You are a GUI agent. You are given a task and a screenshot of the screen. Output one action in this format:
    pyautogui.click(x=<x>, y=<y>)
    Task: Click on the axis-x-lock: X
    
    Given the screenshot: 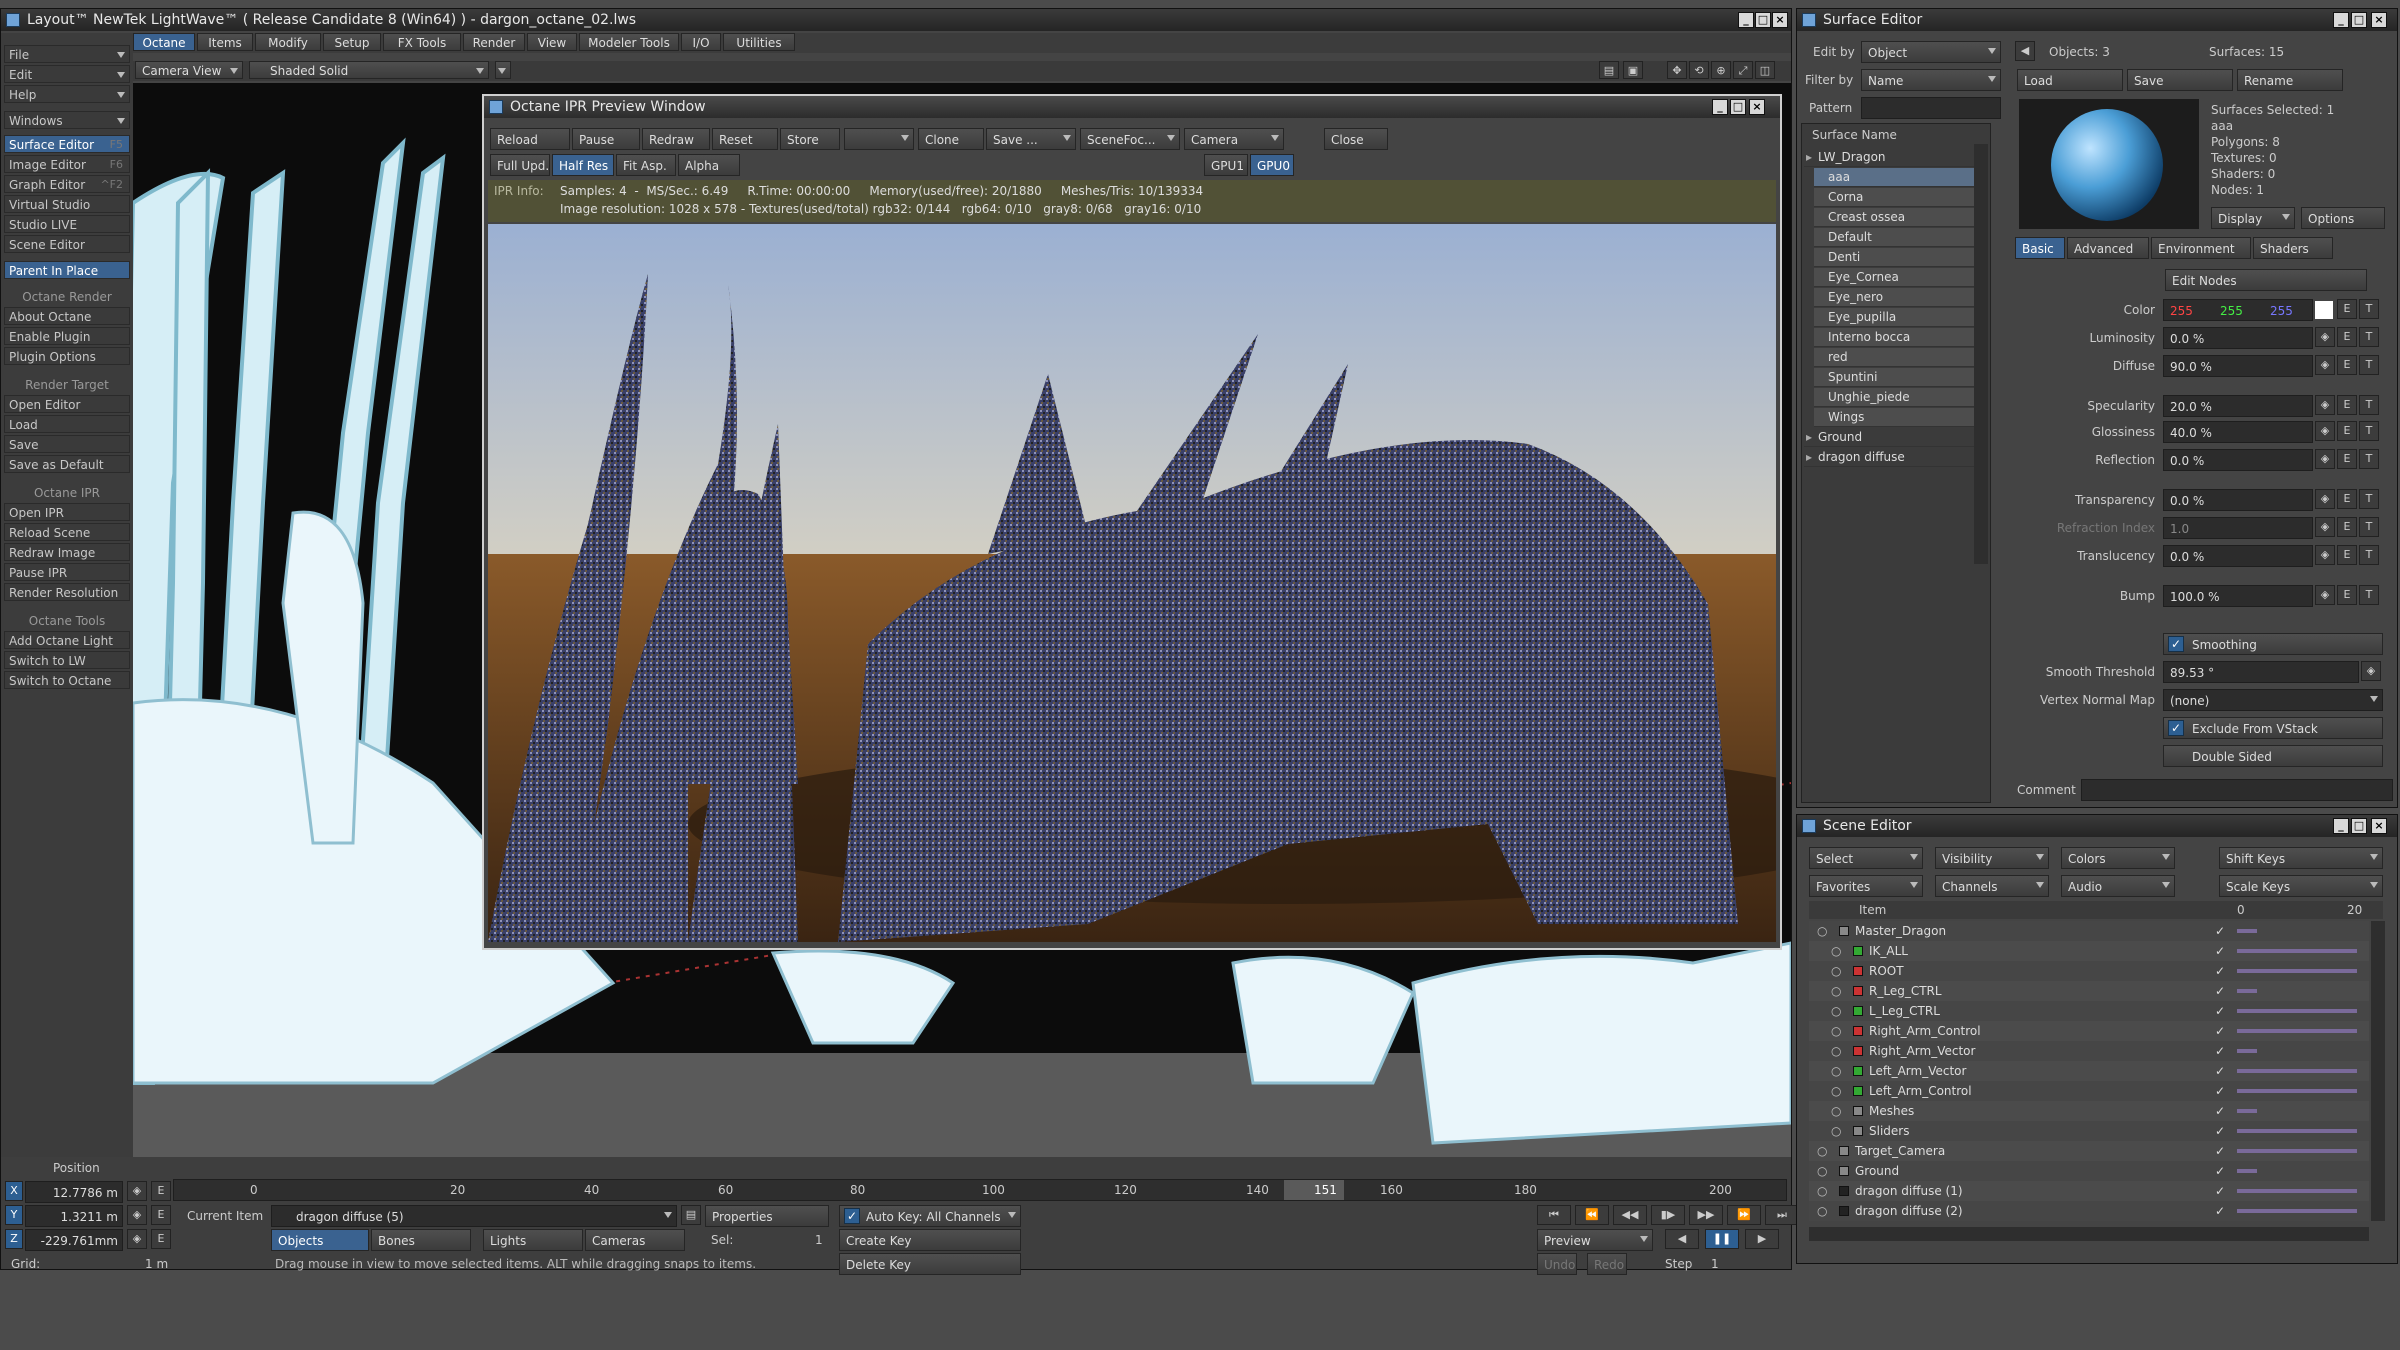 What is the action you would take?
    pyautogui.click(x=14, y=1191)
    